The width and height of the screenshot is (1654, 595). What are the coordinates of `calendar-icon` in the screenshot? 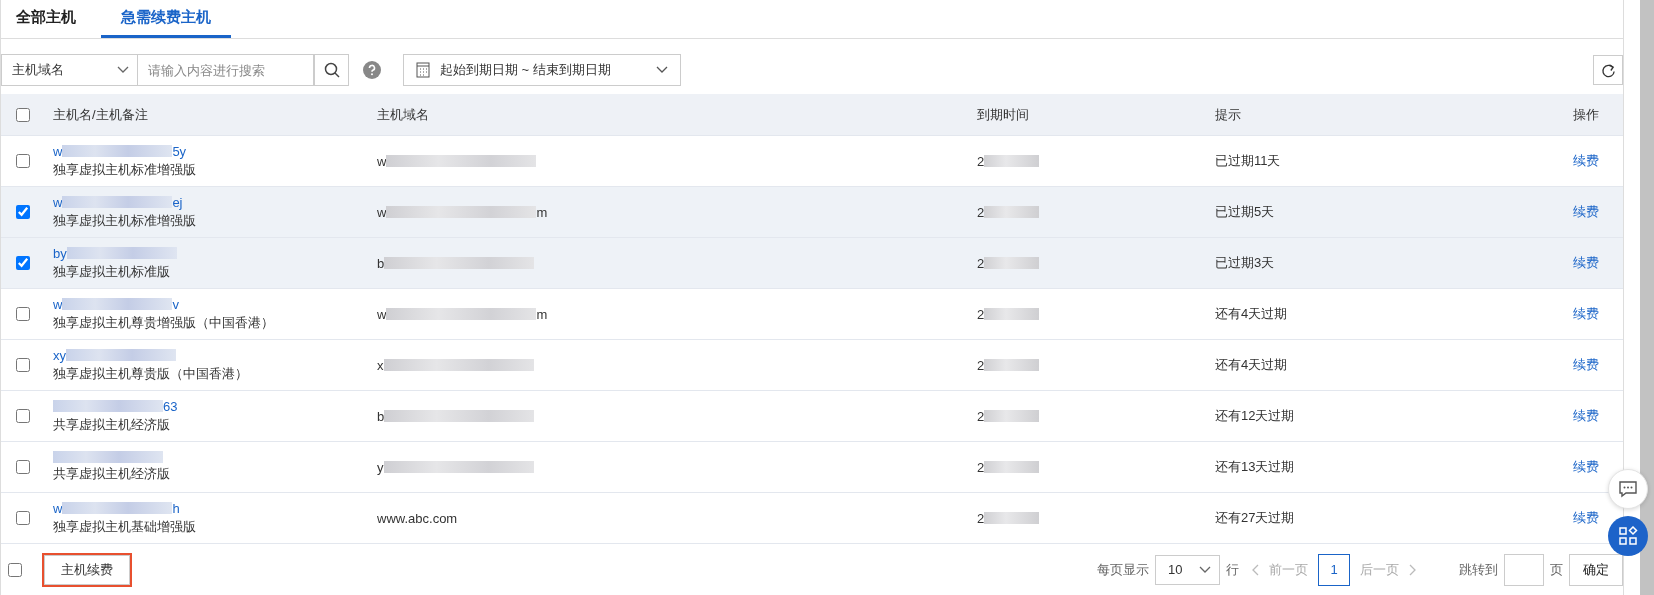 It's located at (423, 70).